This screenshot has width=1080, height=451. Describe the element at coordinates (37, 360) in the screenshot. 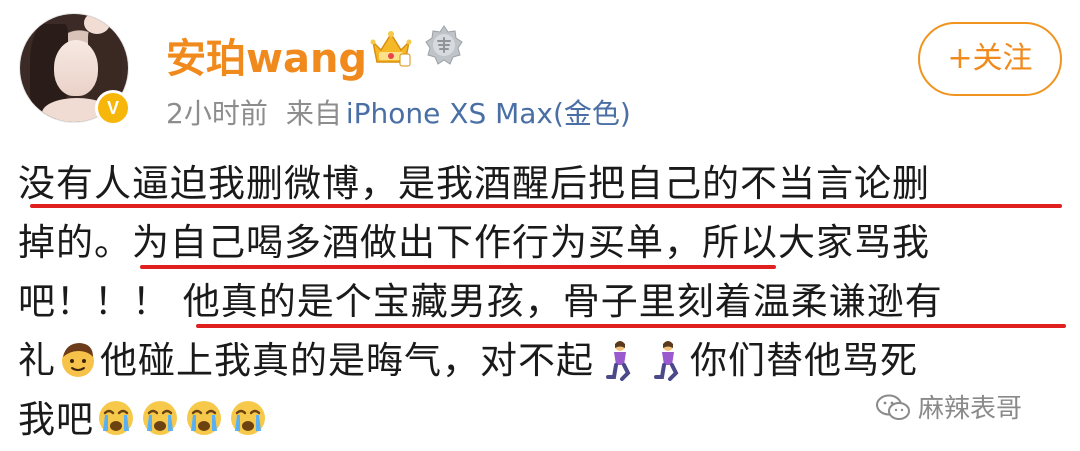

I see `post-line-text: 礼` at that location.